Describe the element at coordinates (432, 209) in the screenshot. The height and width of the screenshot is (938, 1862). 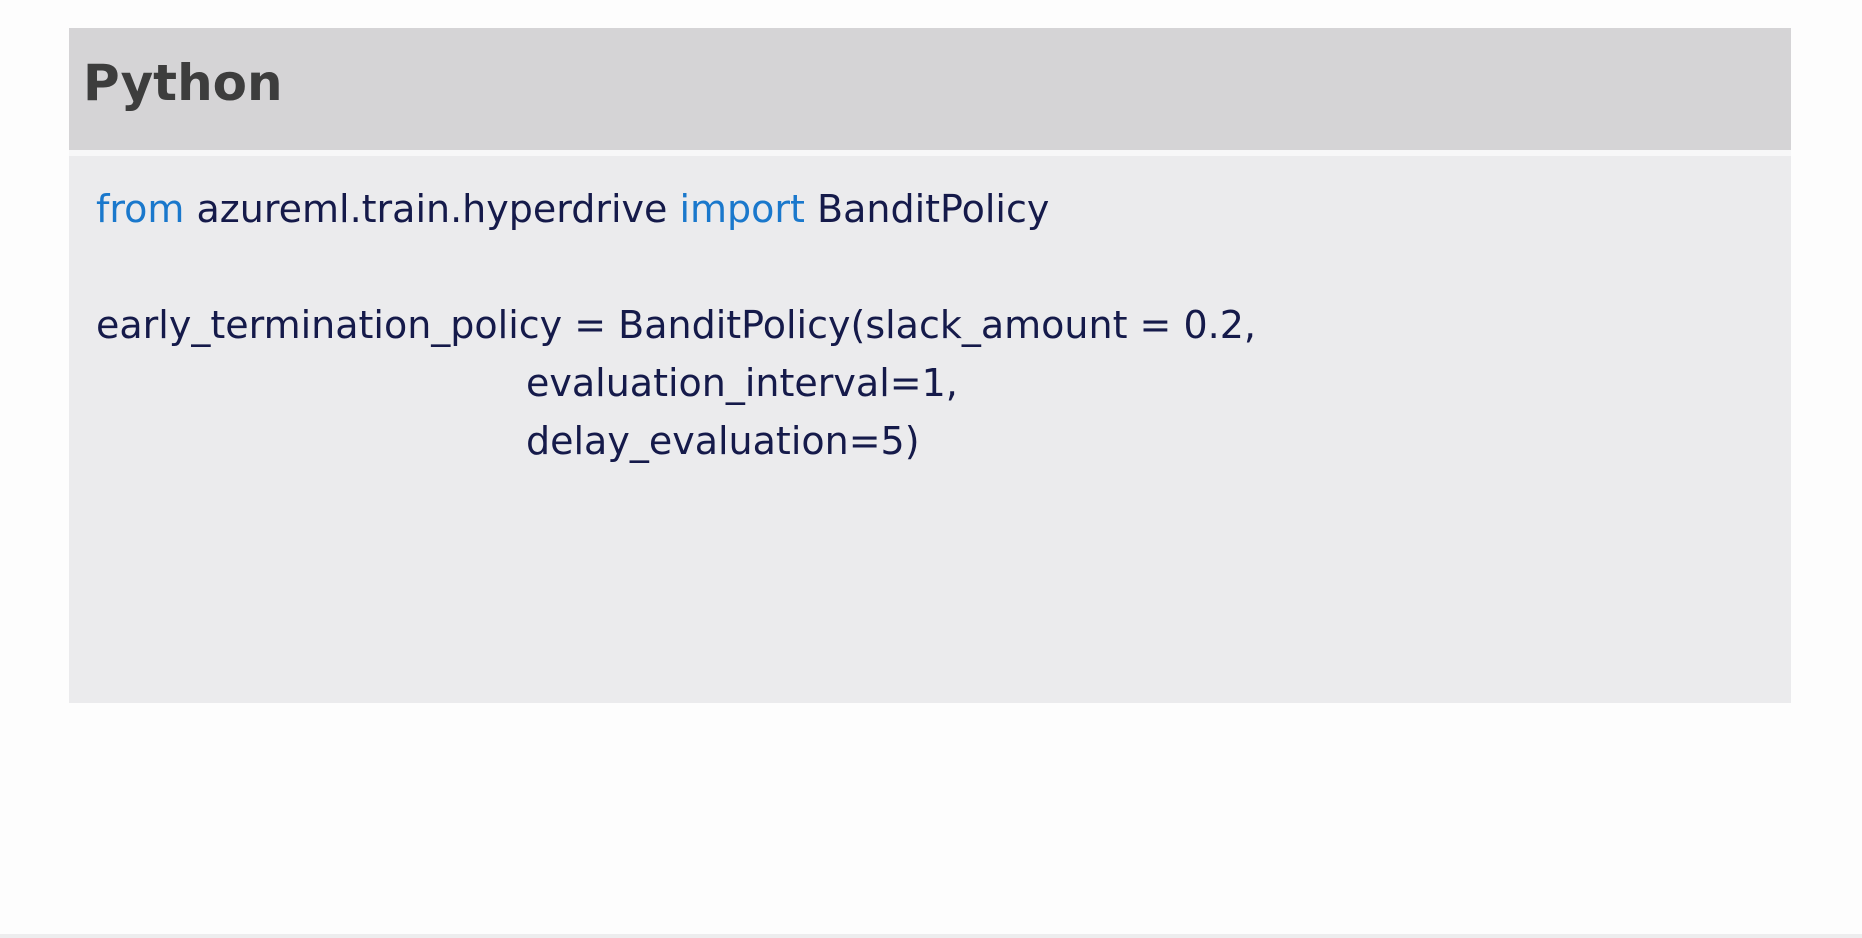
I see `module-path: azureml.train.hyperdrive` at that location.